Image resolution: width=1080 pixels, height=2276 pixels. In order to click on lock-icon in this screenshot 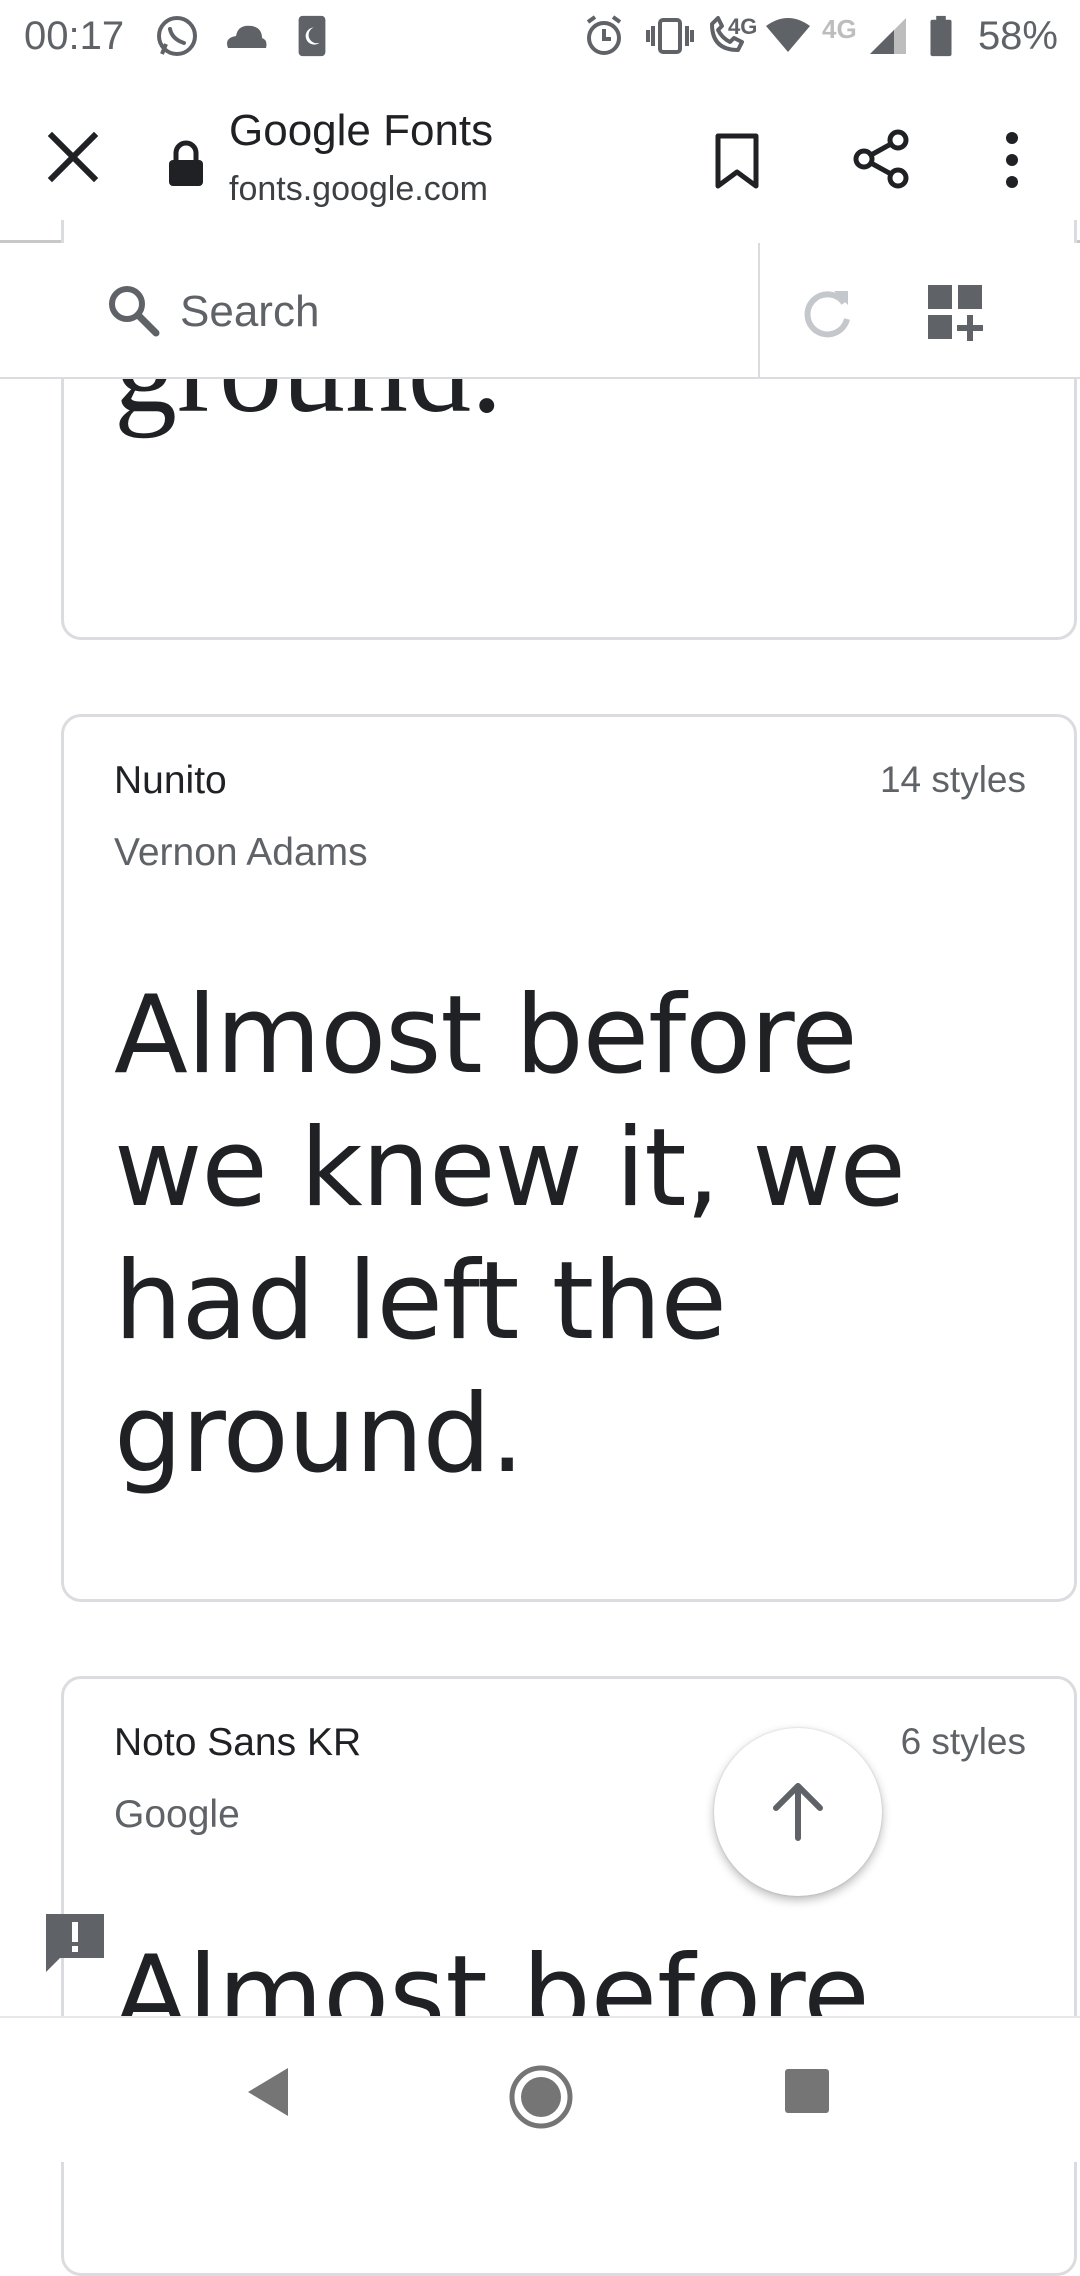, I will do `click(186, 164)`.